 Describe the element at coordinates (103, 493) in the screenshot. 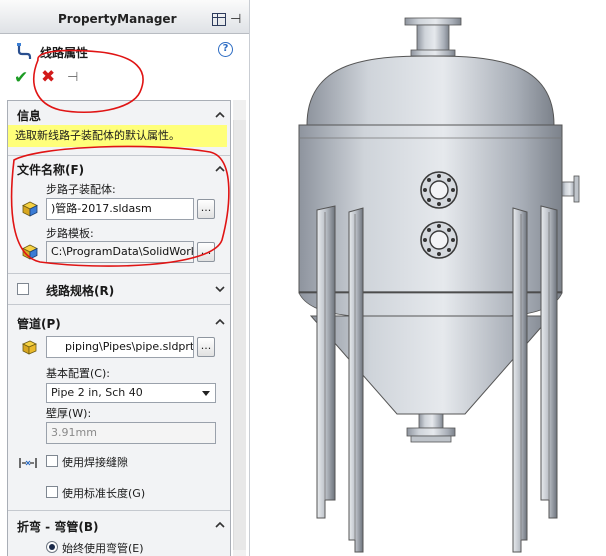

I see `use-standard-length-label: 使用标准长度(G)` at that location.